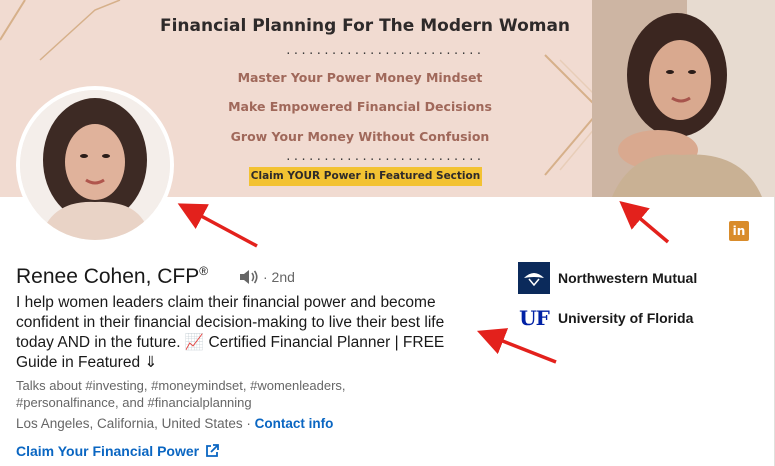  I want to click on arrow-to-photo, so click(217, 225).